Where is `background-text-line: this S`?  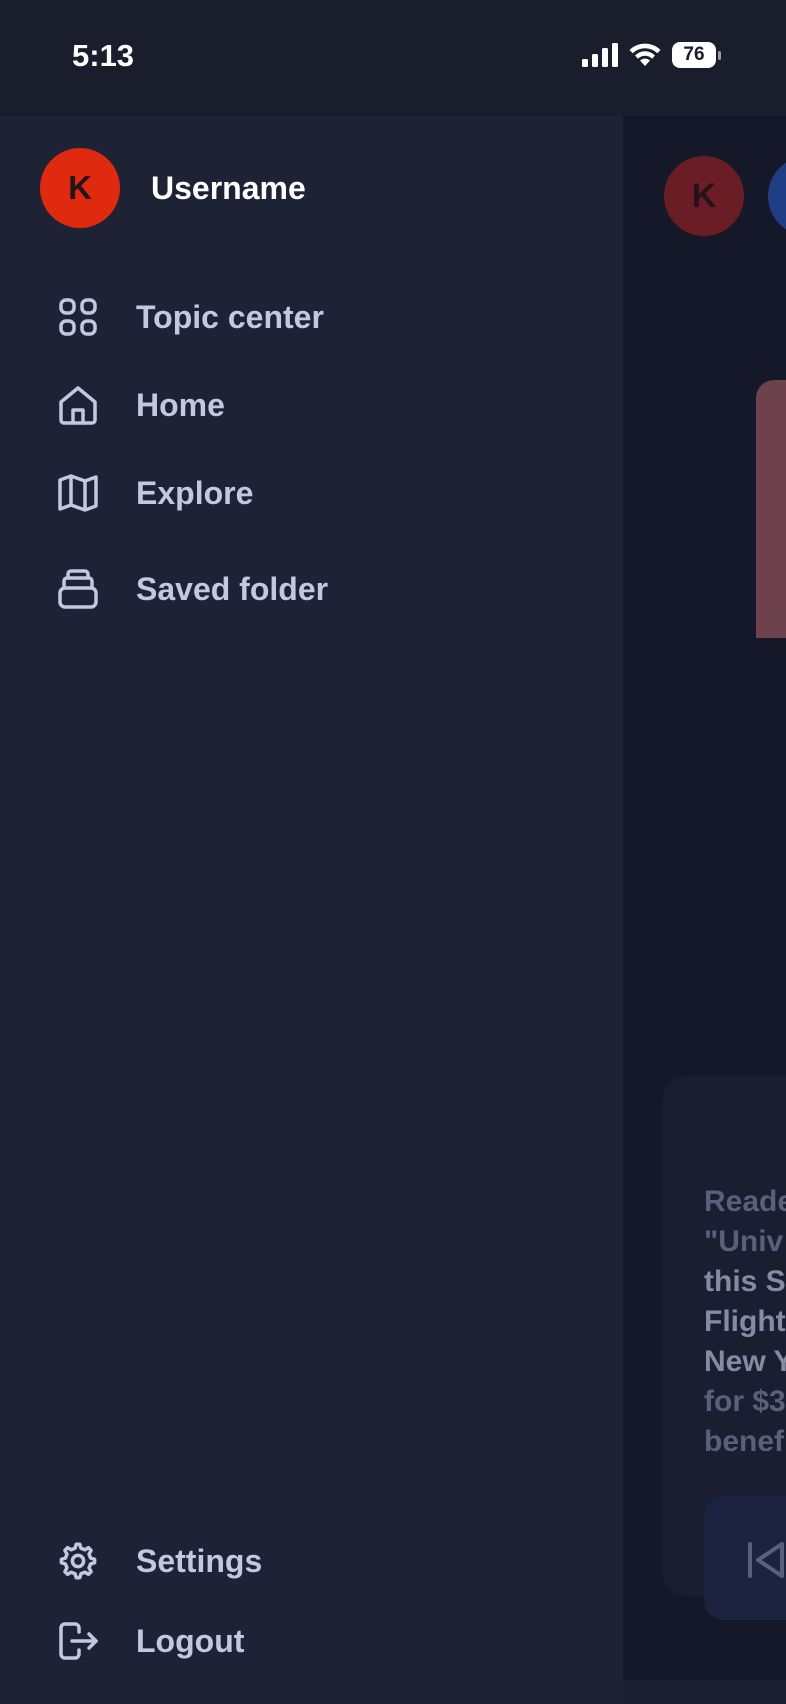 background-text-line: this S is located at coordinates (745, 1281).